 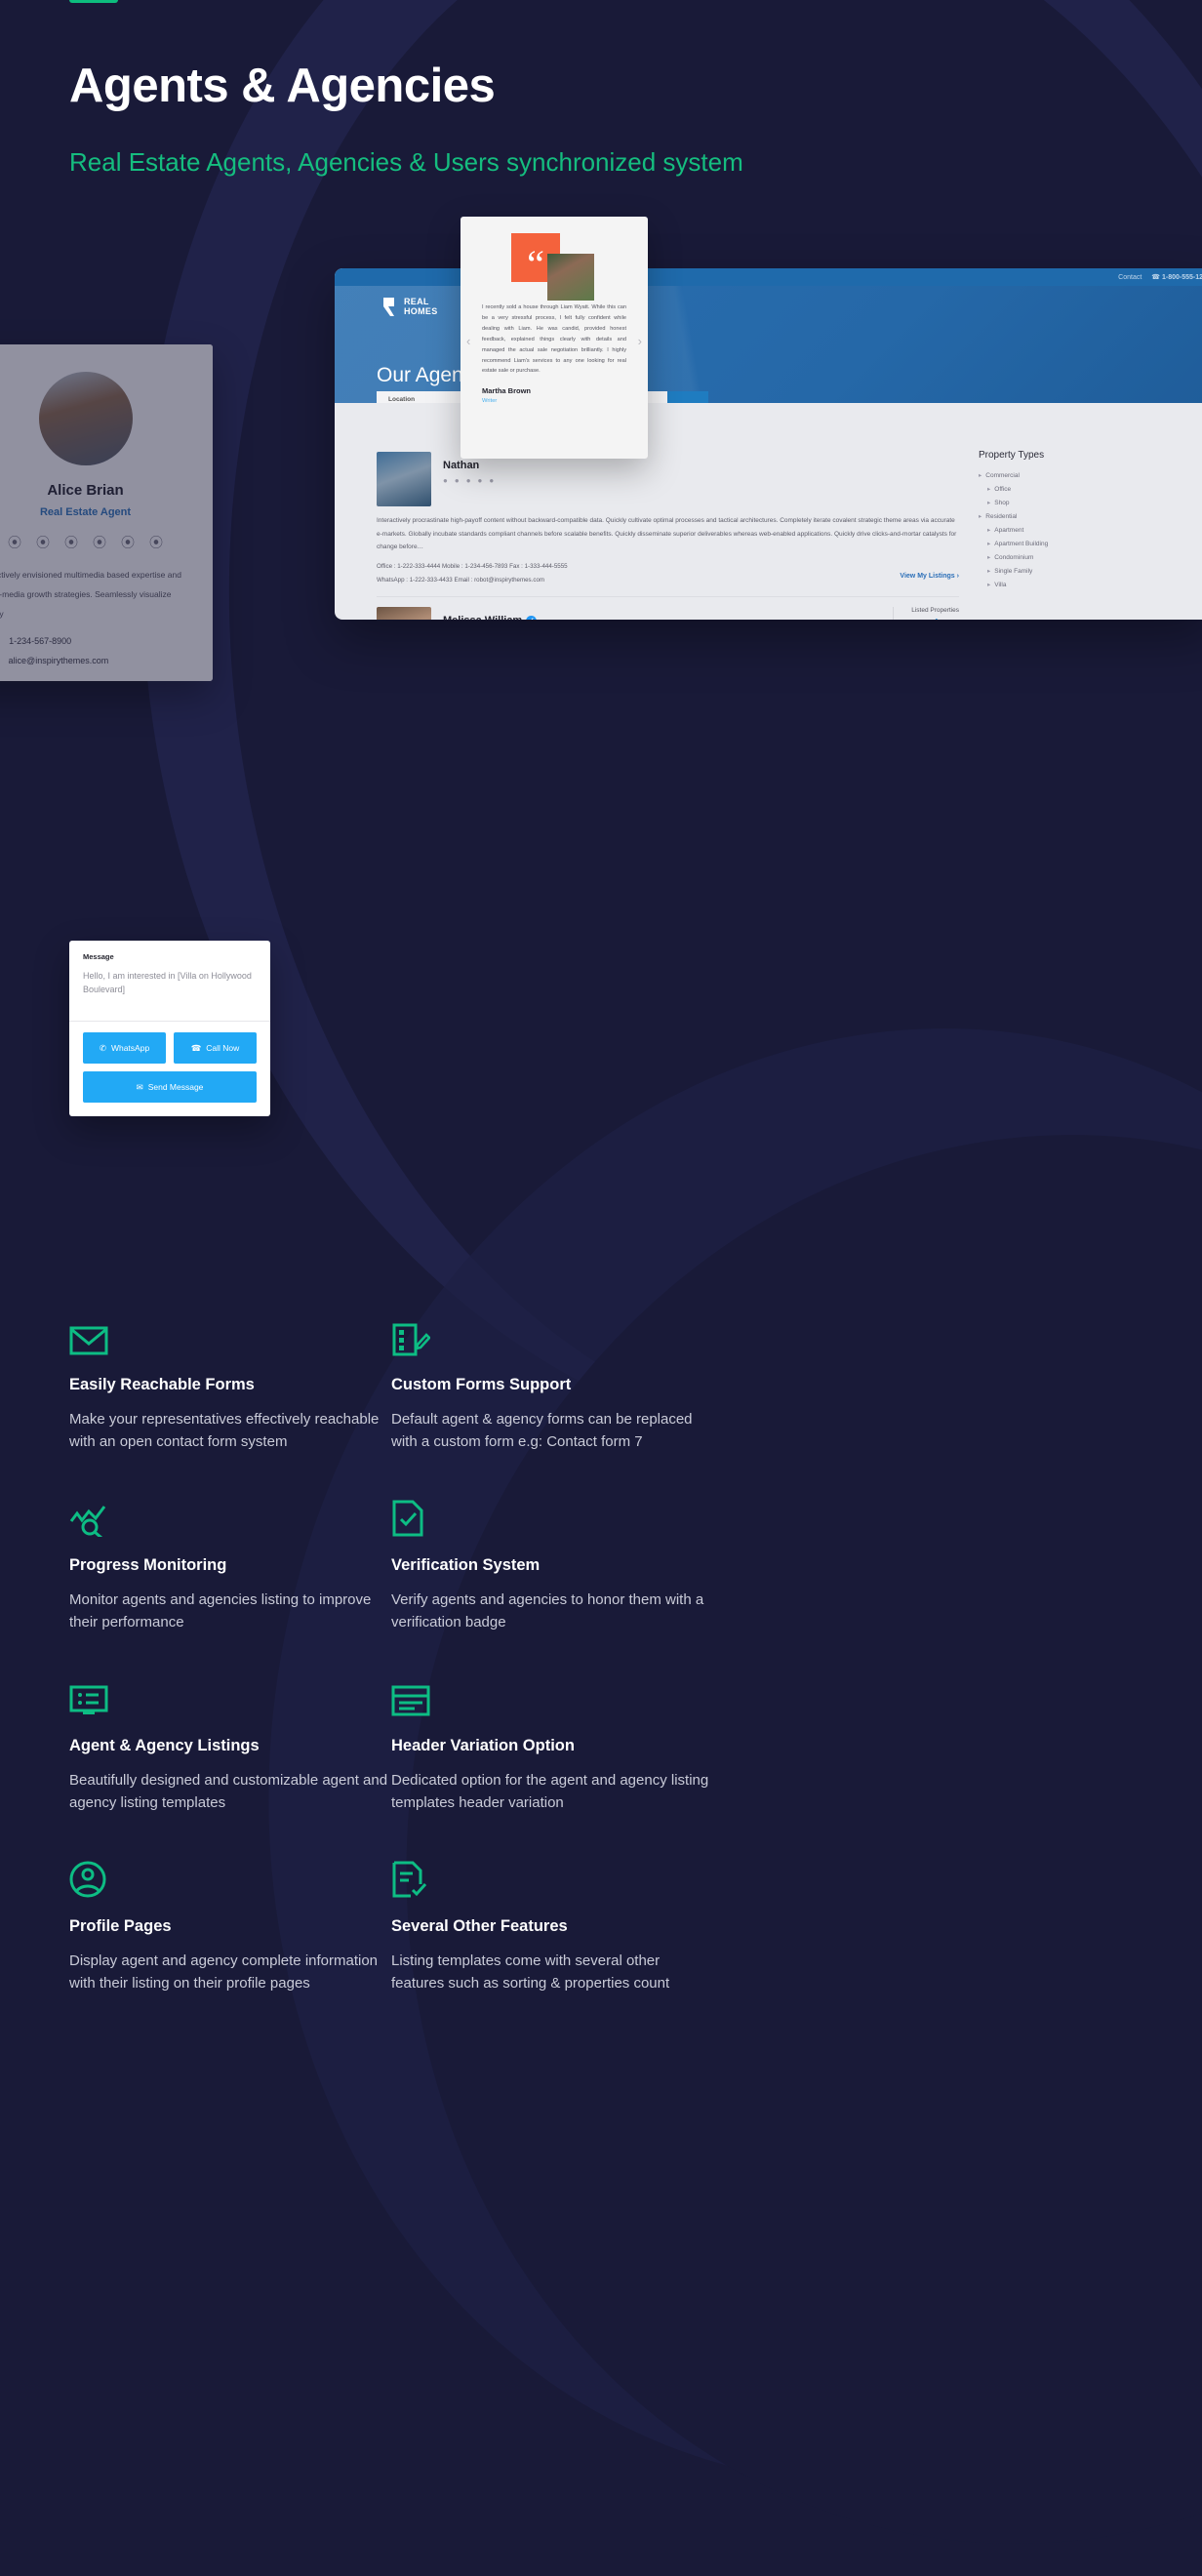 I want to click on feature-title: Several Other Features, so click(x=479, y=1926).